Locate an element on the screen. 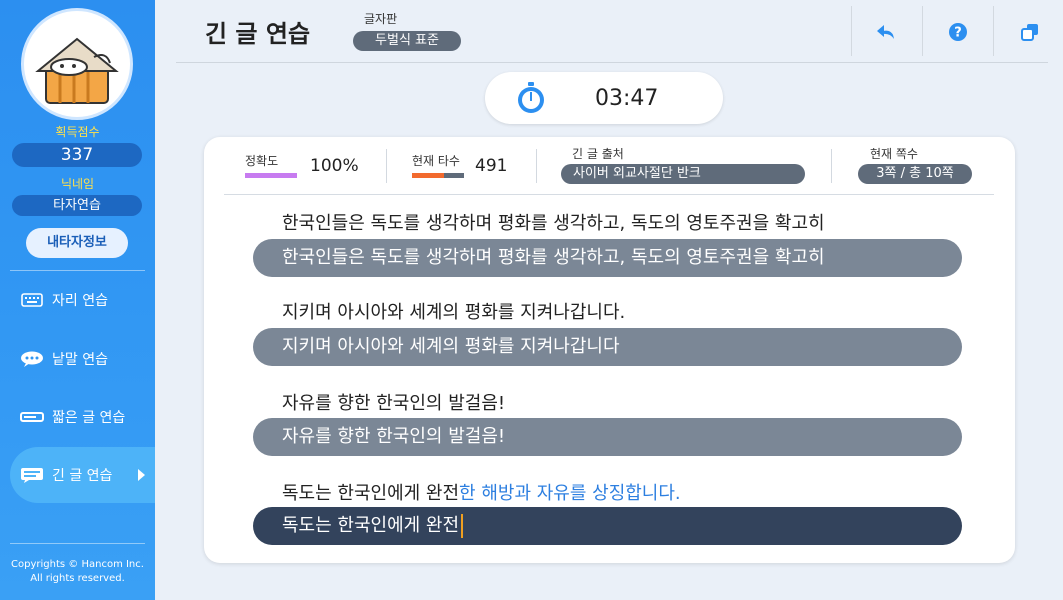 The image size is (1063, 600). reference-line-current: 독도는 한국인에게 완전한 해방과 자유를 상징합니다. is located at coordinates (481, 492).